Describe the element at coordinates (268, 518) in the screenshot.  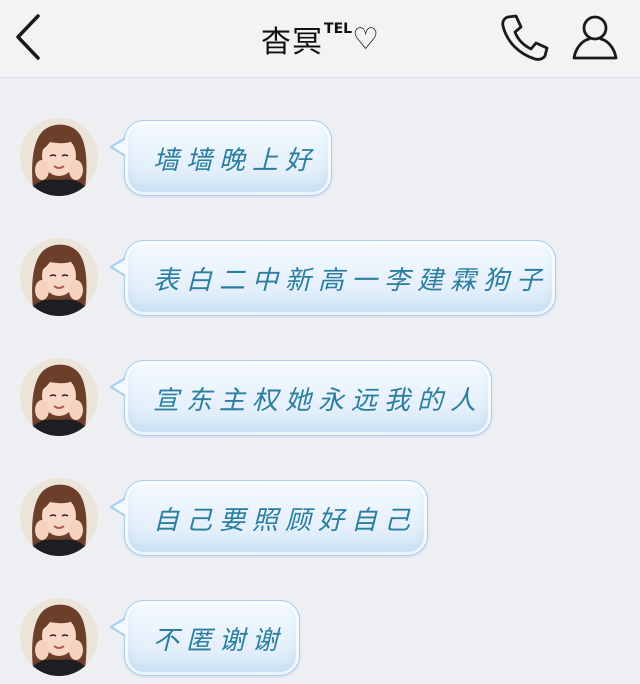
I see `message-bubble: 自己要照顾好自己` at that location.